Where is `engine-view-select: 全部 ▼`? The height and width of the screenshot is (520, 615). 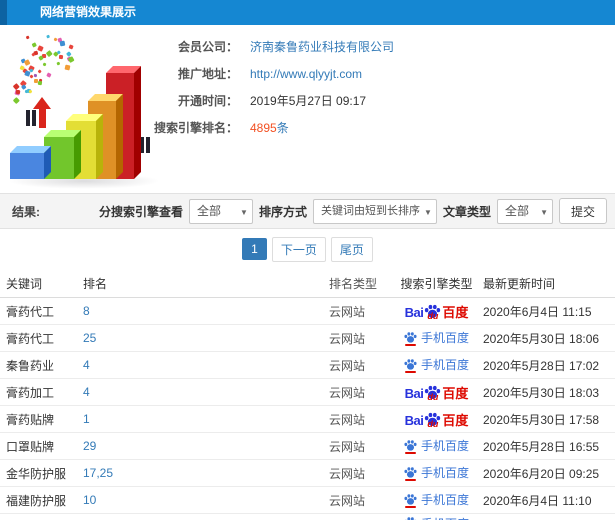
engine-view-select: 全部 ▼ is located at coordinates (220, 211).